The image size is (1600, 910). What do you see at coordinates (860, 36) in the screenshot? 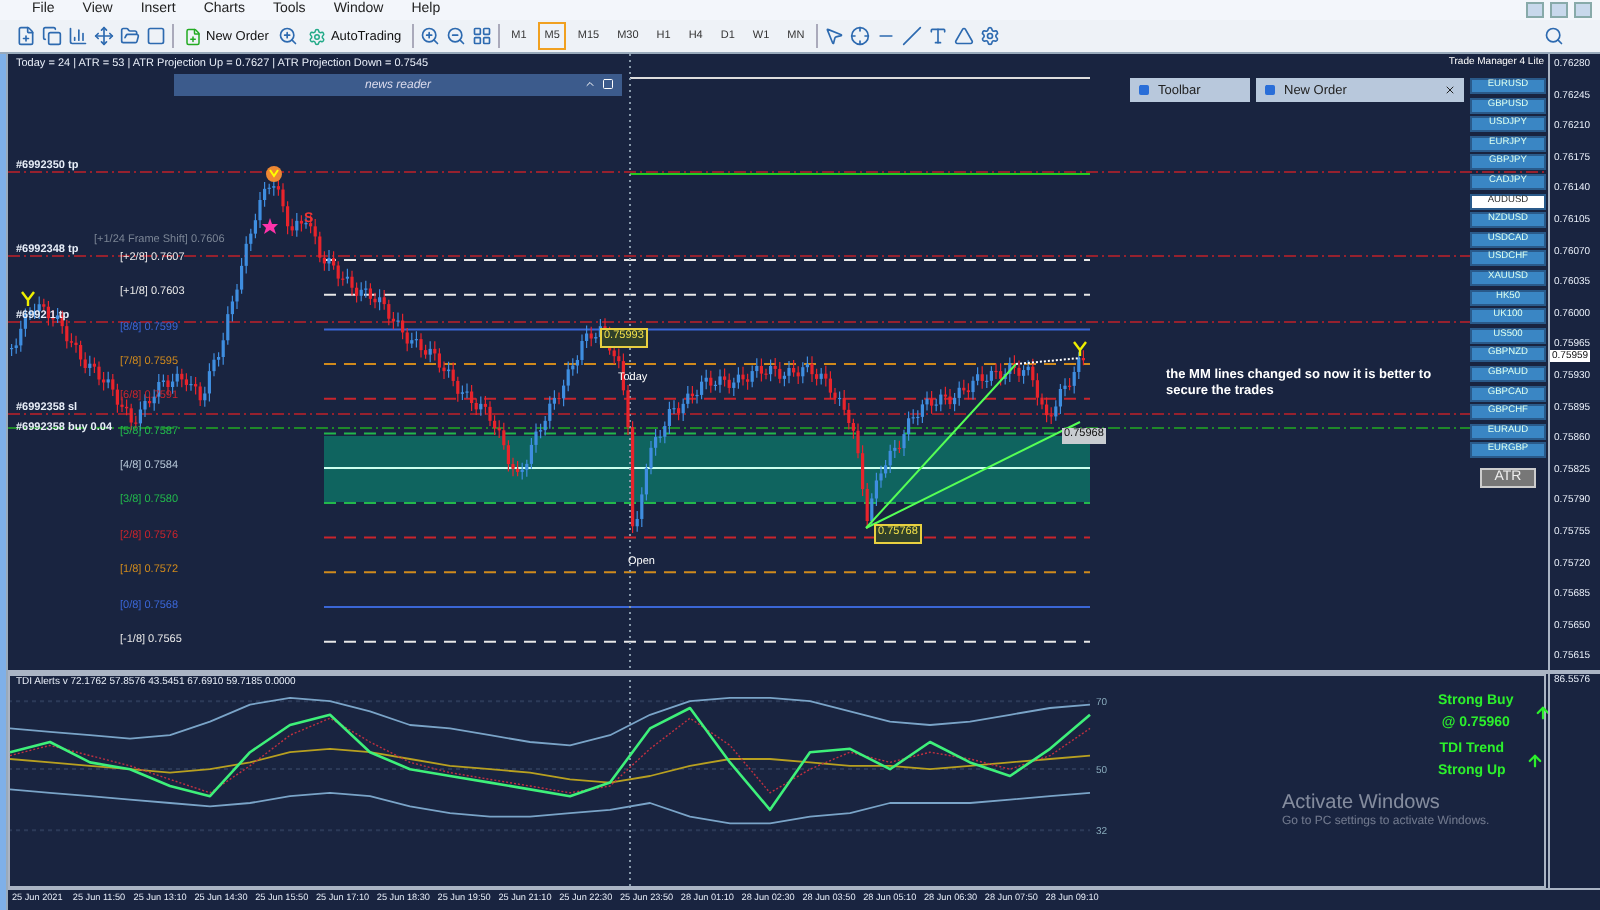
I see `crosshair-icon` at bounding box center [860, 36].